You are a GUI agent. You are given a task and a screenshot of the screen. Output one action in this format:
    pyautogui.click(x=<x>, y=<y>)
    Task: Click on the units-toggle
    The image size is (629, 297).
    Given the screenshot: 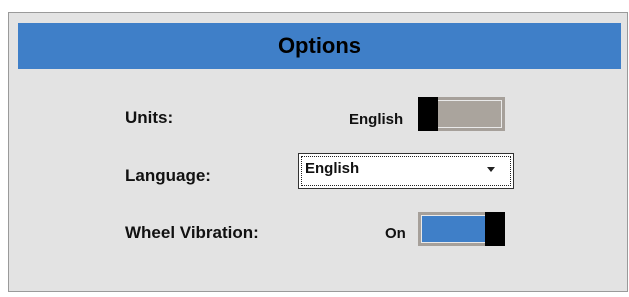 What is the action you would take?
    pyautogui.click(x=461, y=114)
    